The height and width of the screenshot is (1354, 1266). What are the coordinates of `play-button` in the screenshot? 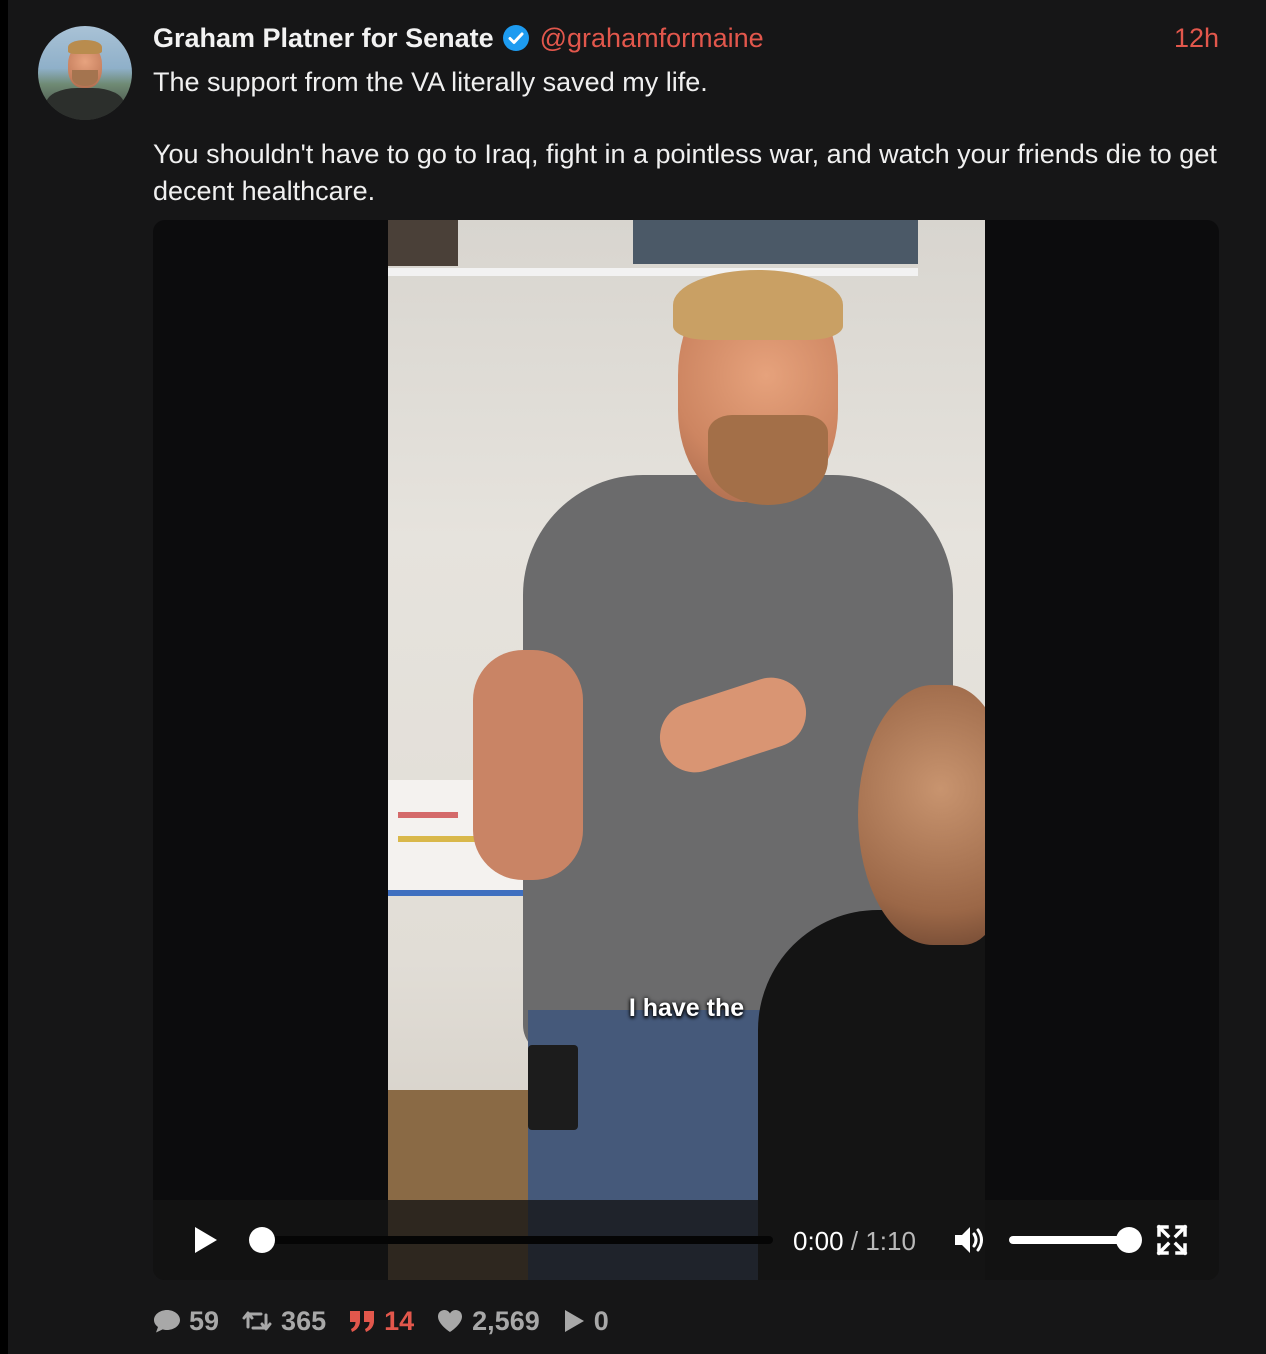 It's located at (205, 1240).